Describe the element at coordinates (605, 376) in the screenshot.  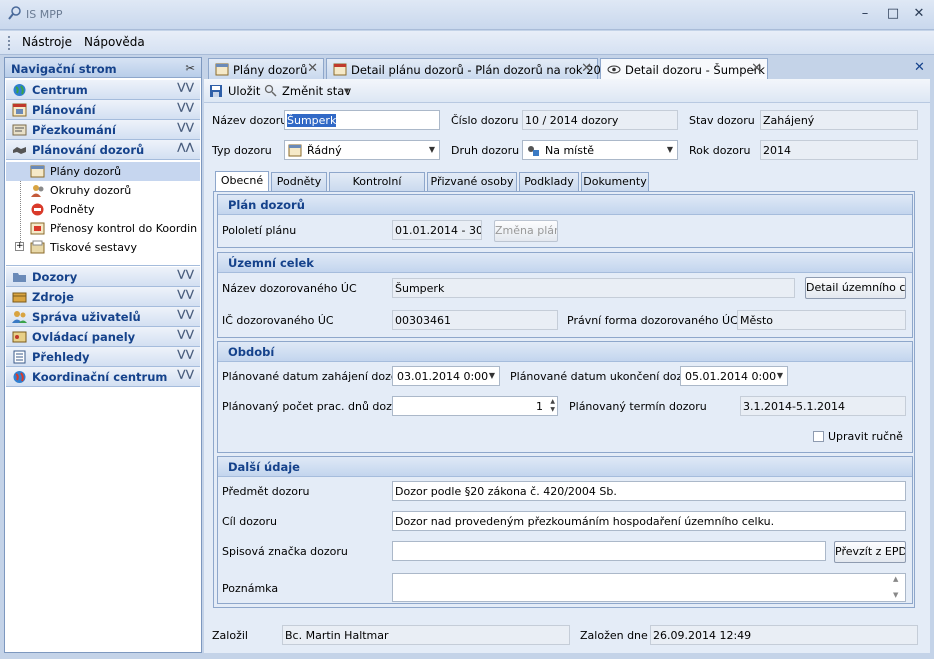
I see `ukonceni-label: Plánované datum ukončení dozoru` at that location.